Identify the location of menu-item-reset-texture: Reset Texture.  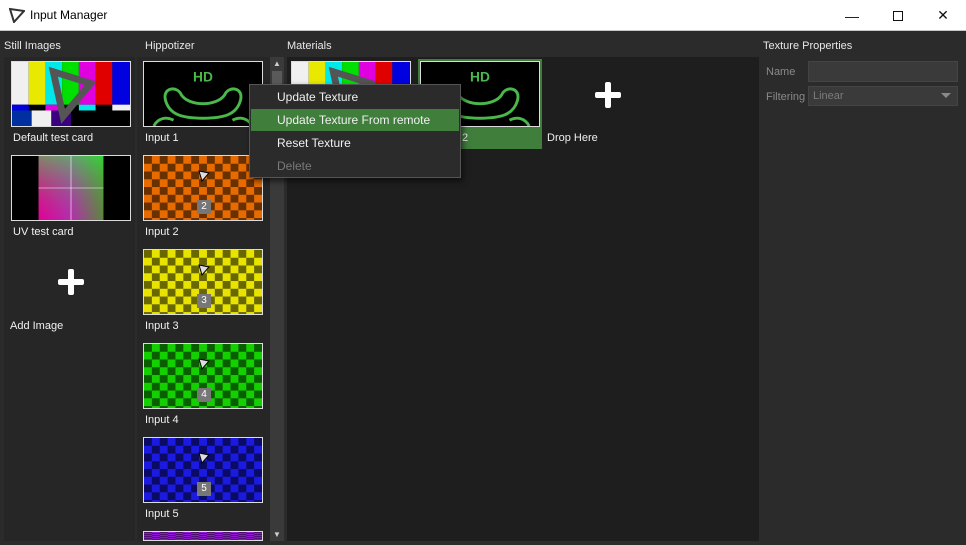
(355, 143).